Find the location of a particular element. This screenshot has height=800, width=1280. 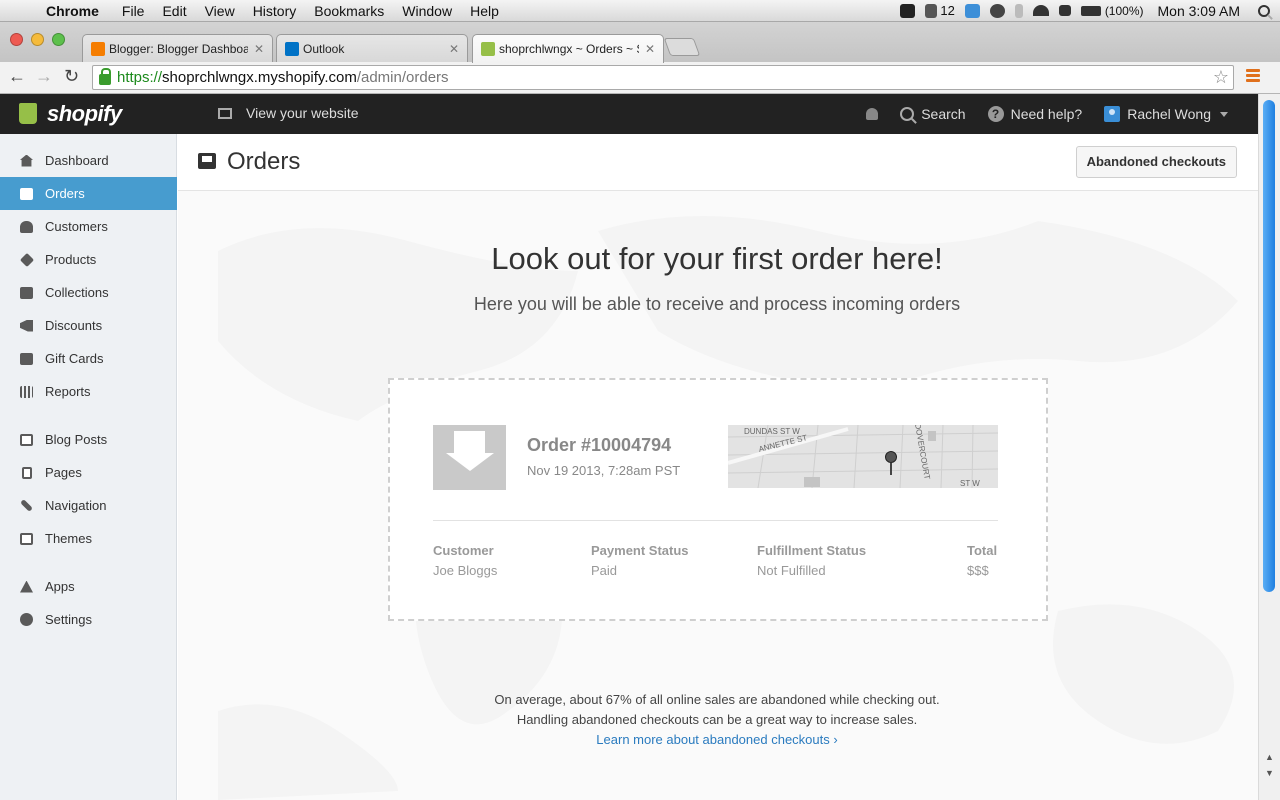

bookmark-star-icon: ☆ is located at coordinates (1221, 77).